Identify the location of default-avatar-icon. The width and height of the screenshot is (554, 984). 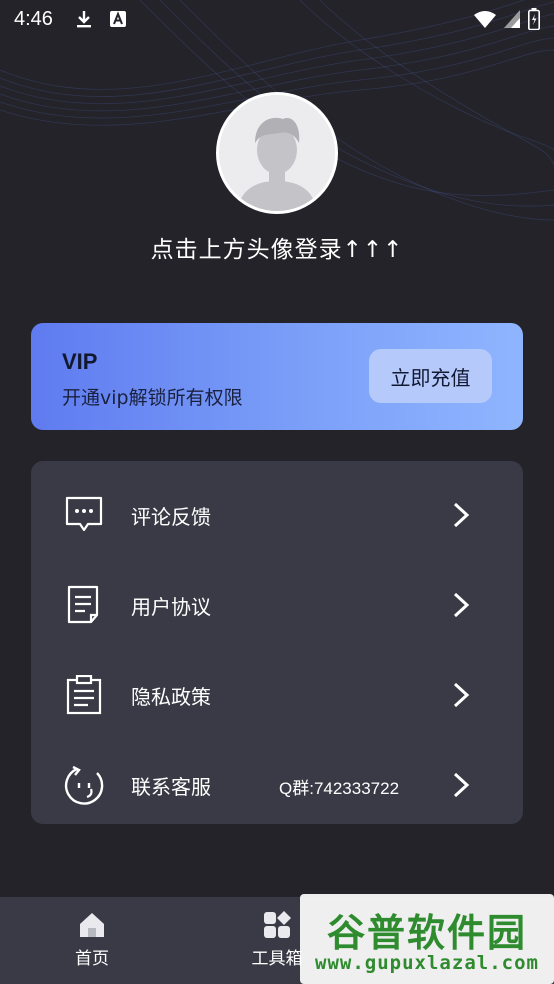
(277, 153).